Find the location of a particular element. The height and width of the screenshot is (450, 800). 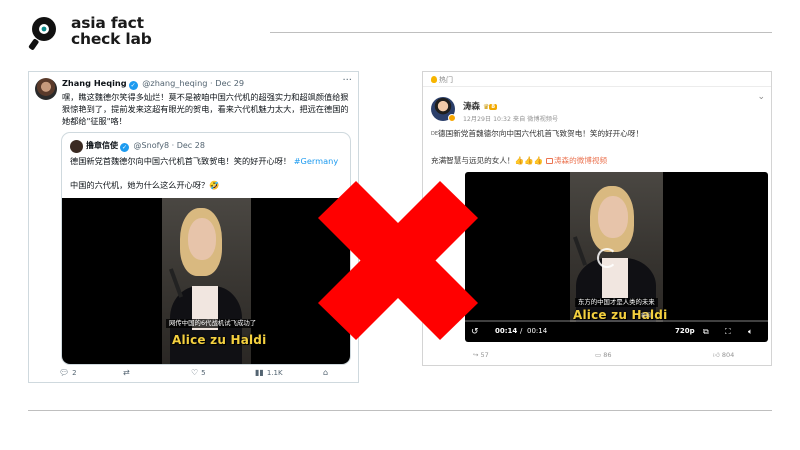

views-button: ▮▮ 1.1K is located at coordinates (269, 372).